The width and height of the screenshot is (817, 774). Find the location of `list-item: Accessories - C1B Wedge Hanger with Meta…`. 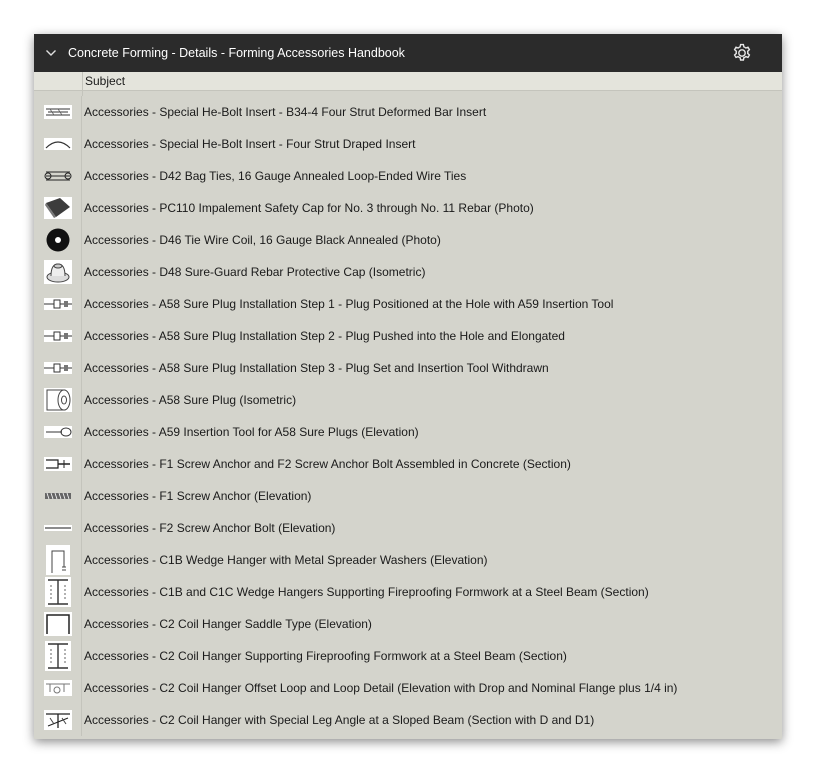

list-item: Accessories - C1B Wedge Hanger with Meta… is located at coordinates (408, 560).